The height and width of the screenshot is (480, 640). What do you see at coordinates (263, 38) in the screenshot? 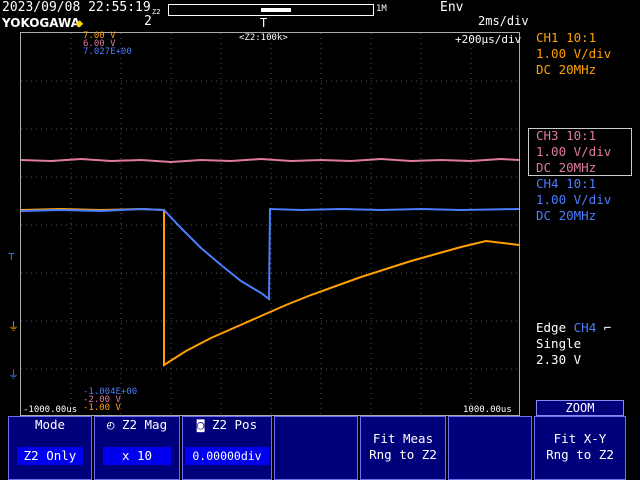
I see `zoom-factor-label: <Z2:100k>` at bounding box center [263, 38].